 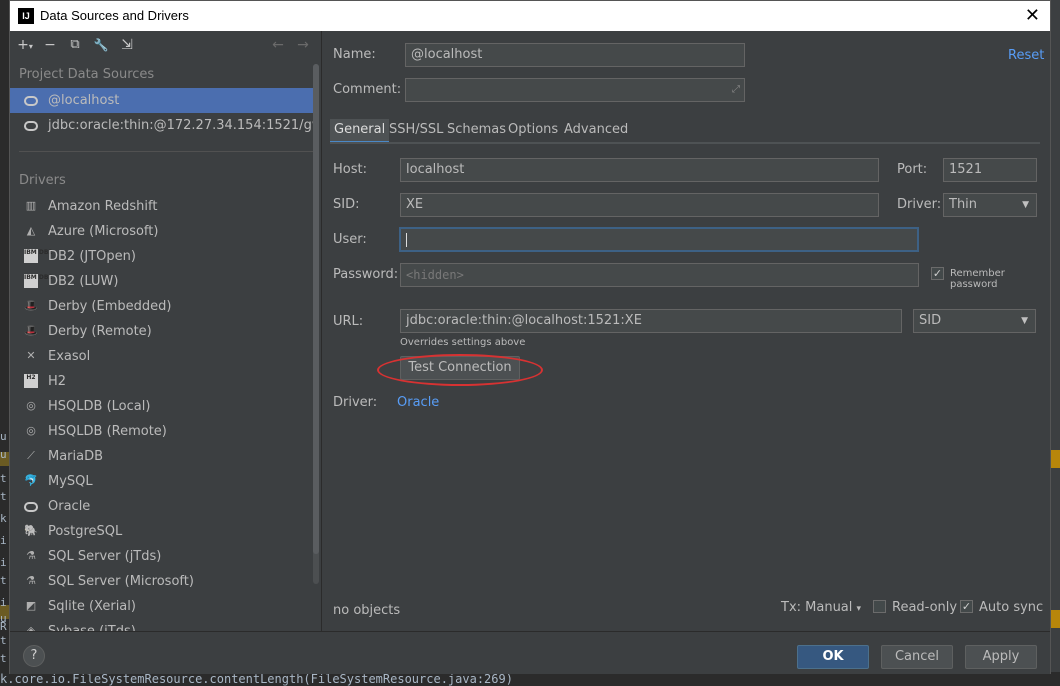 What do you see at coordinates (575, 90) in the screenshot?
I see `comment-input: ⤢` at bounding box center [575, 90].